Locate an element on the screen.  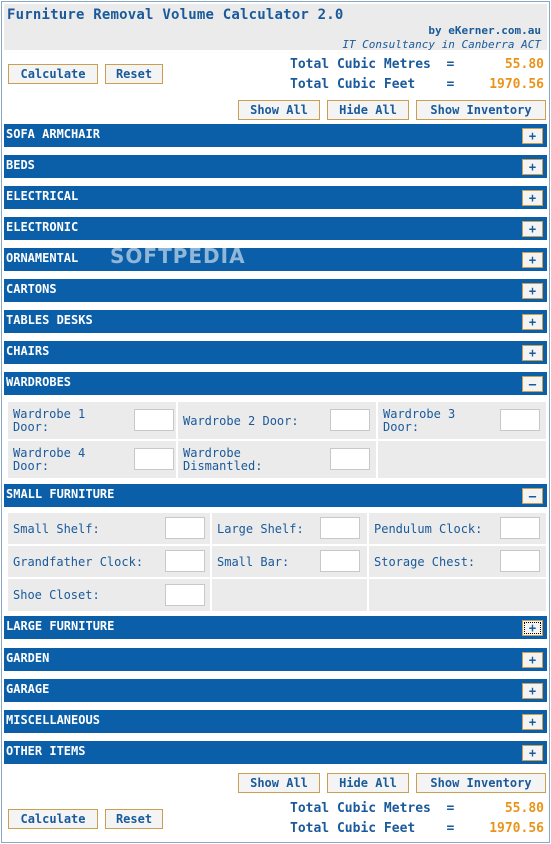
section-label: SOFA ARMCHAIR is located at coordinates (53, 134).